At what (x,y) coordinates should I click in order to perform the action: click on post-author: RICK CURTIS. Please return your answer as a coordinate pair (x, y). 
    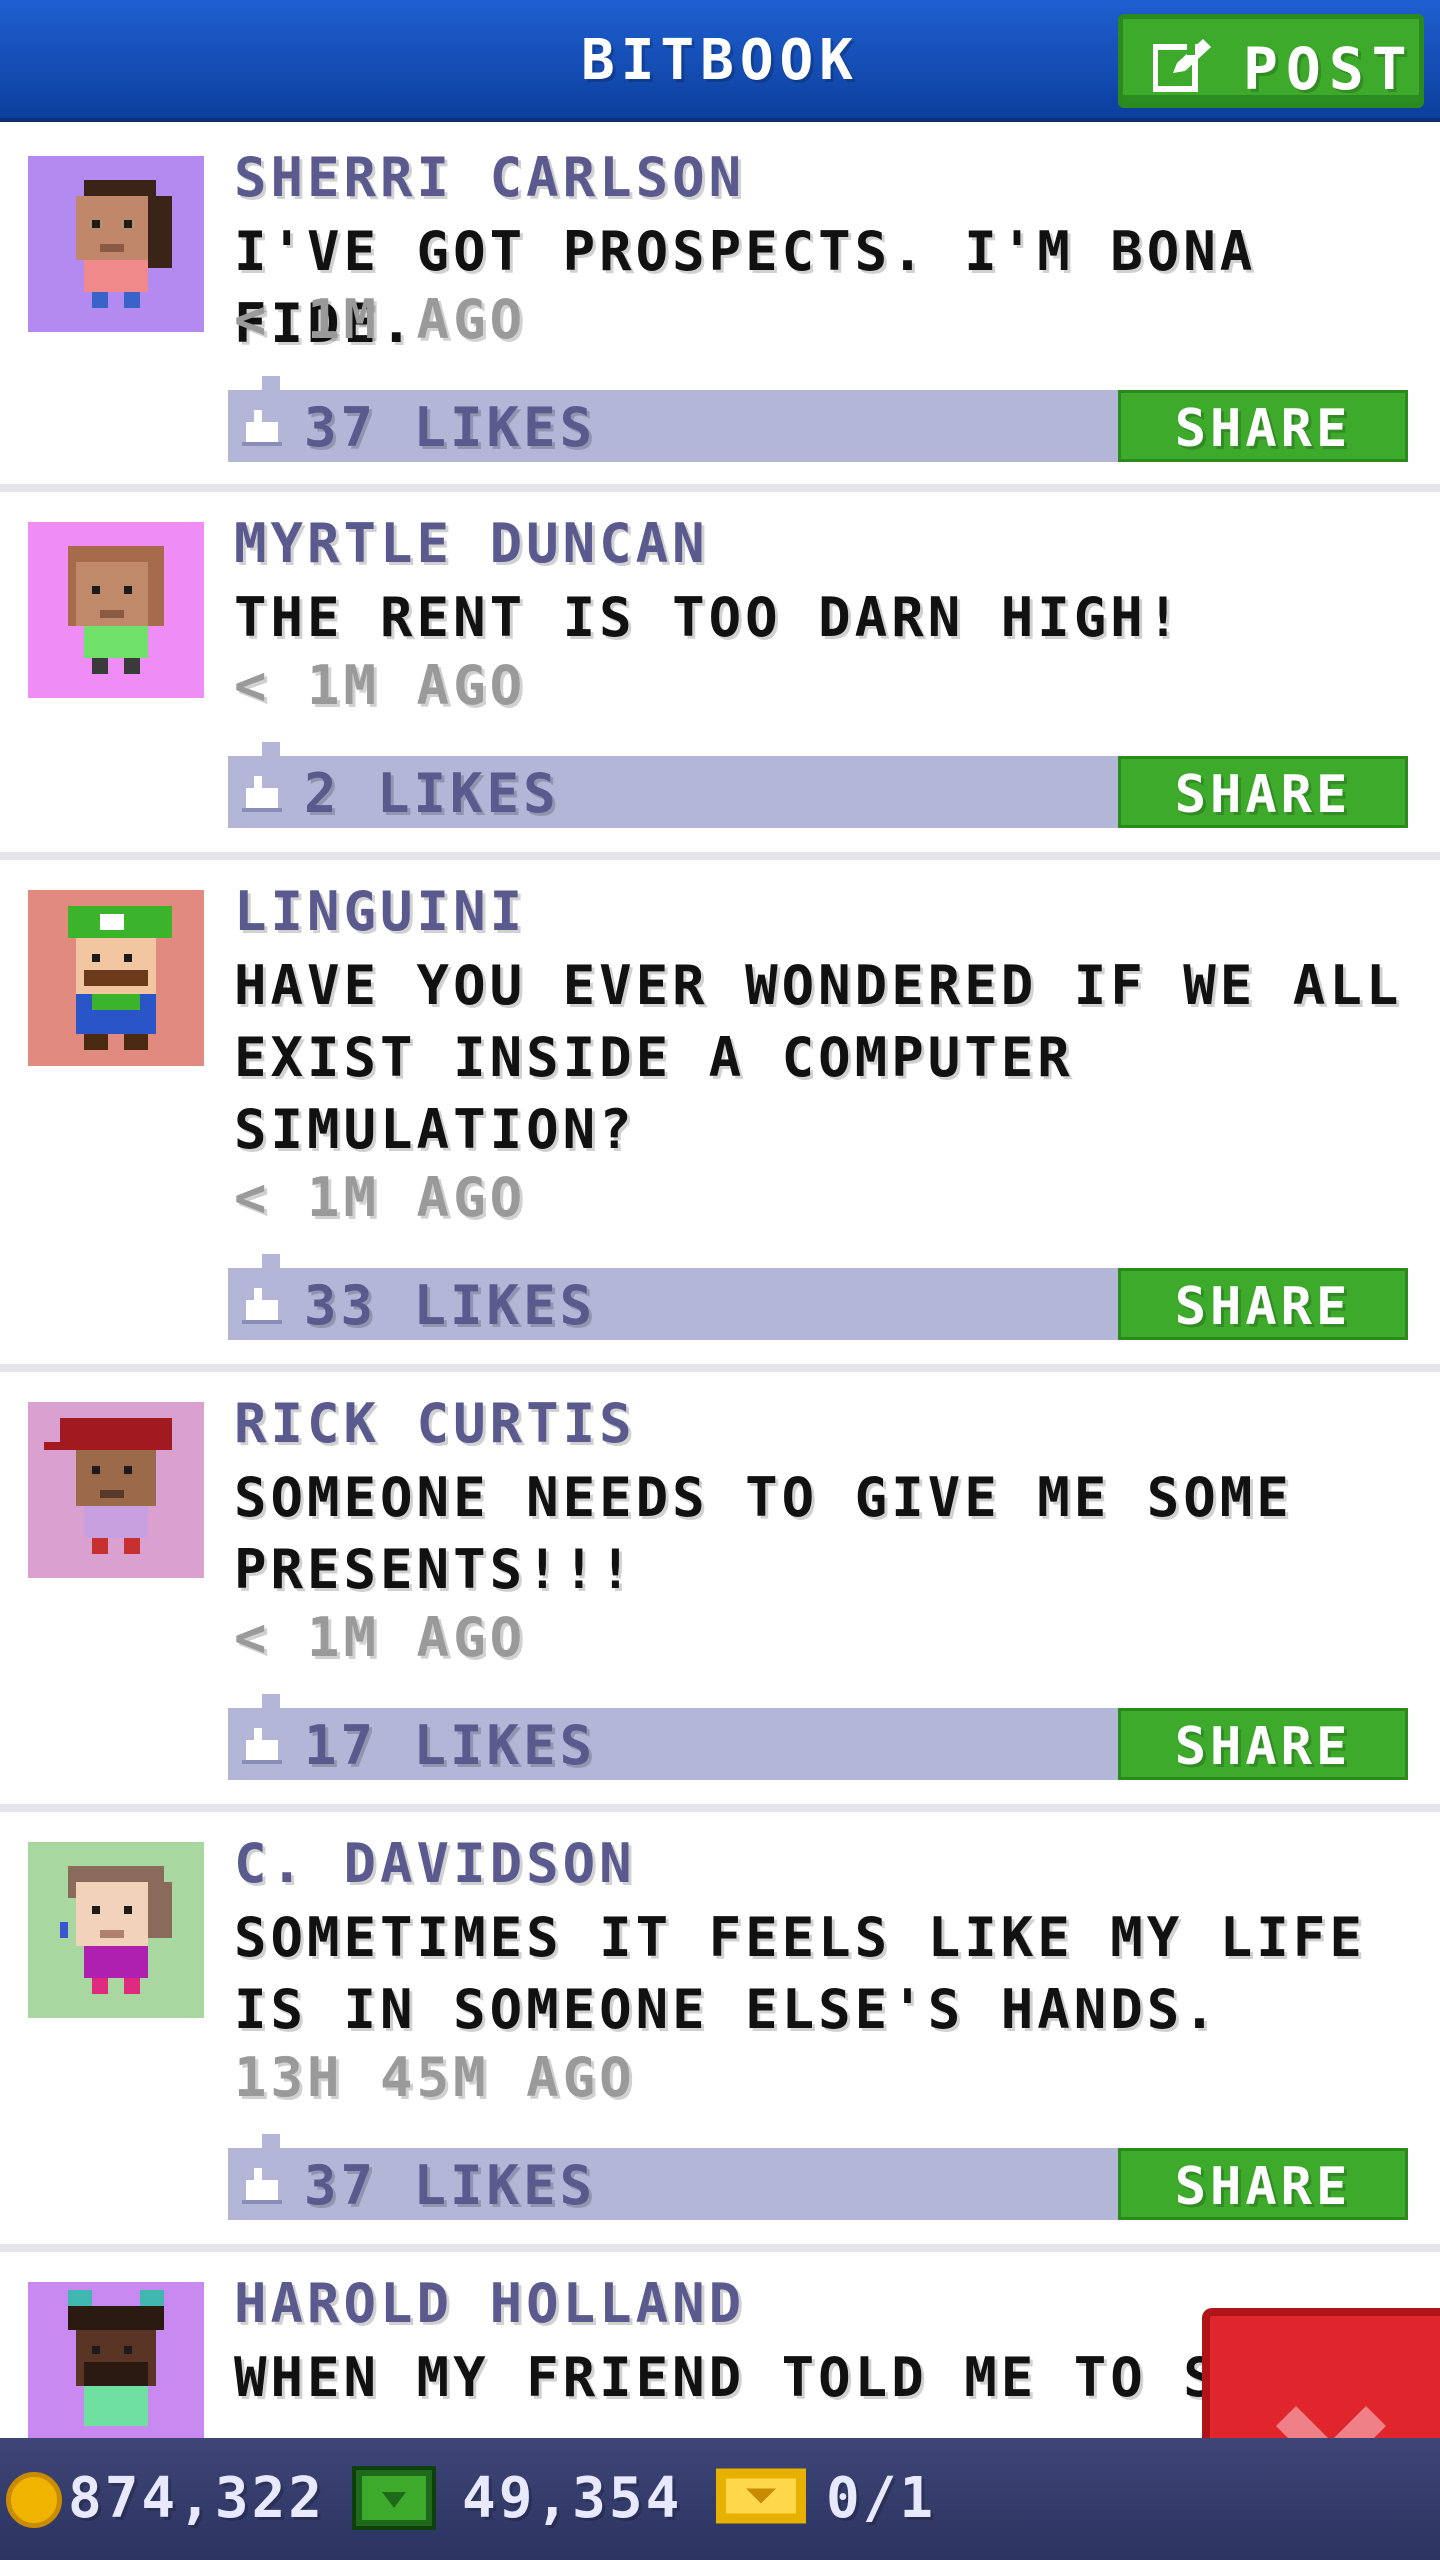
    Looking at the image, I should click on (435, 1423).